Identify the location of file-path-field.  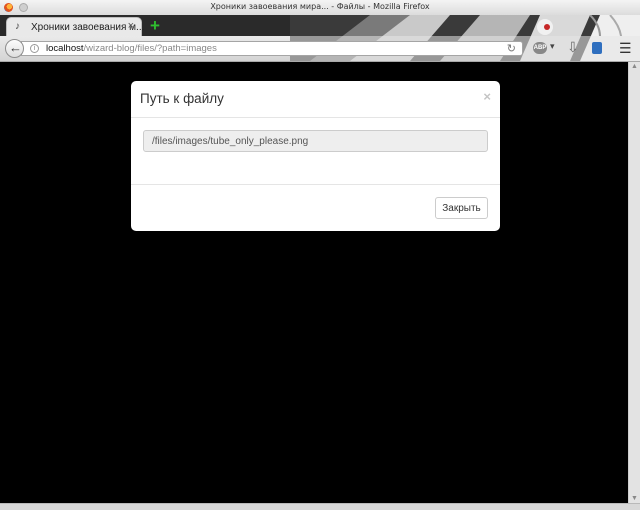
(315, 141).